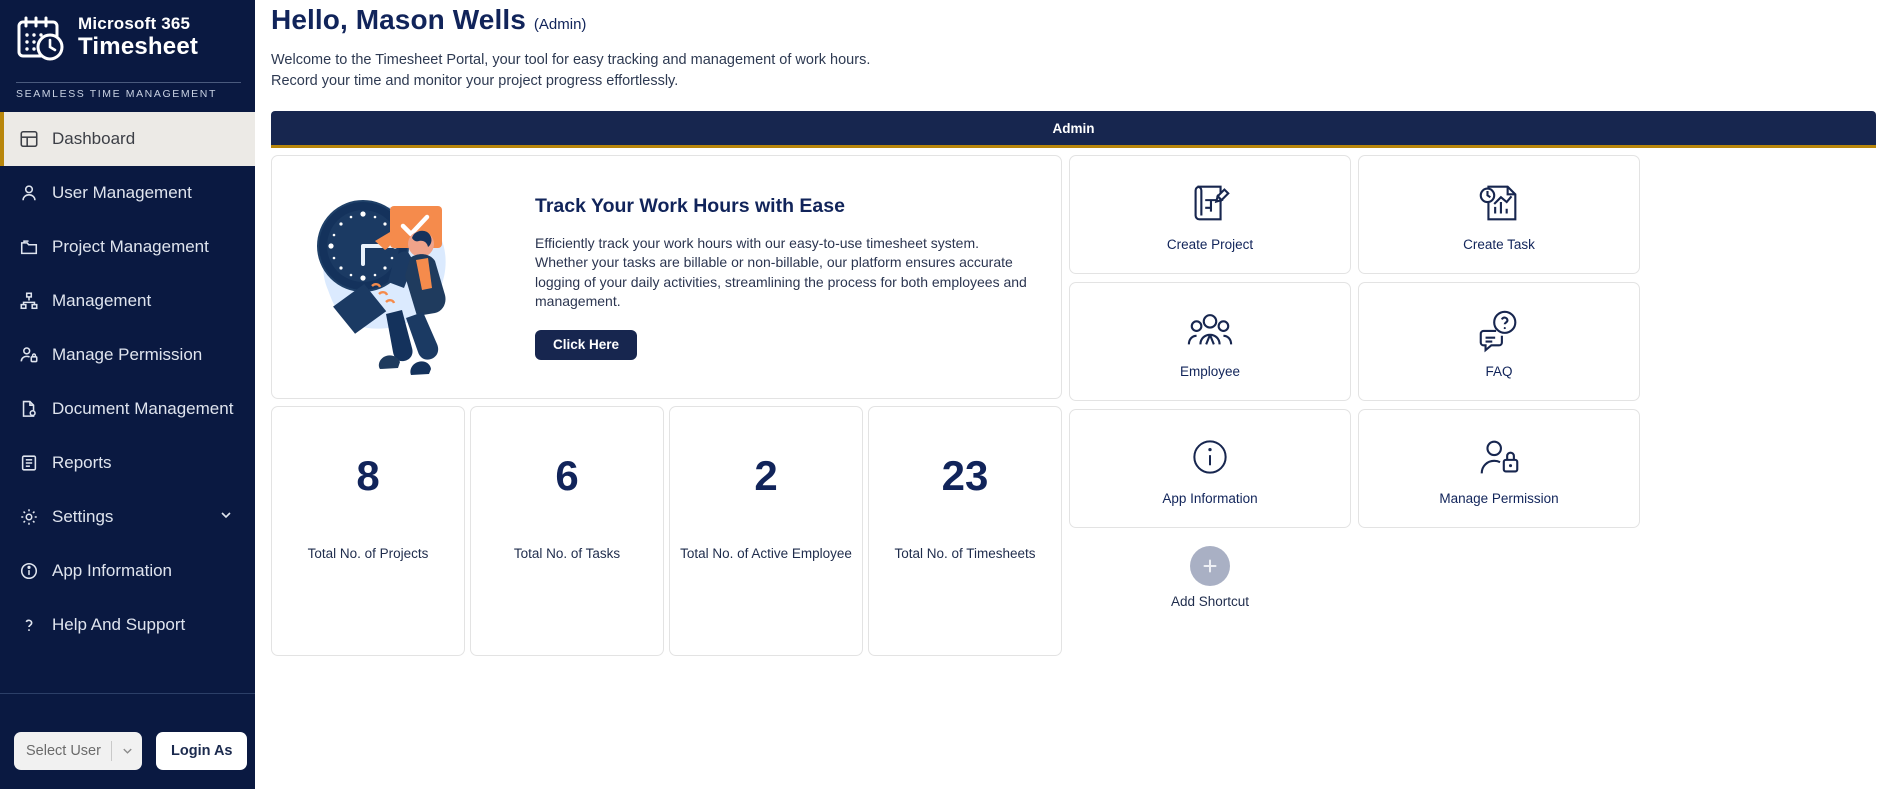  Describe the element at coordinates (134, 23) in the screenshot. I see `logo-line-1: Microsoft 365` at that location.